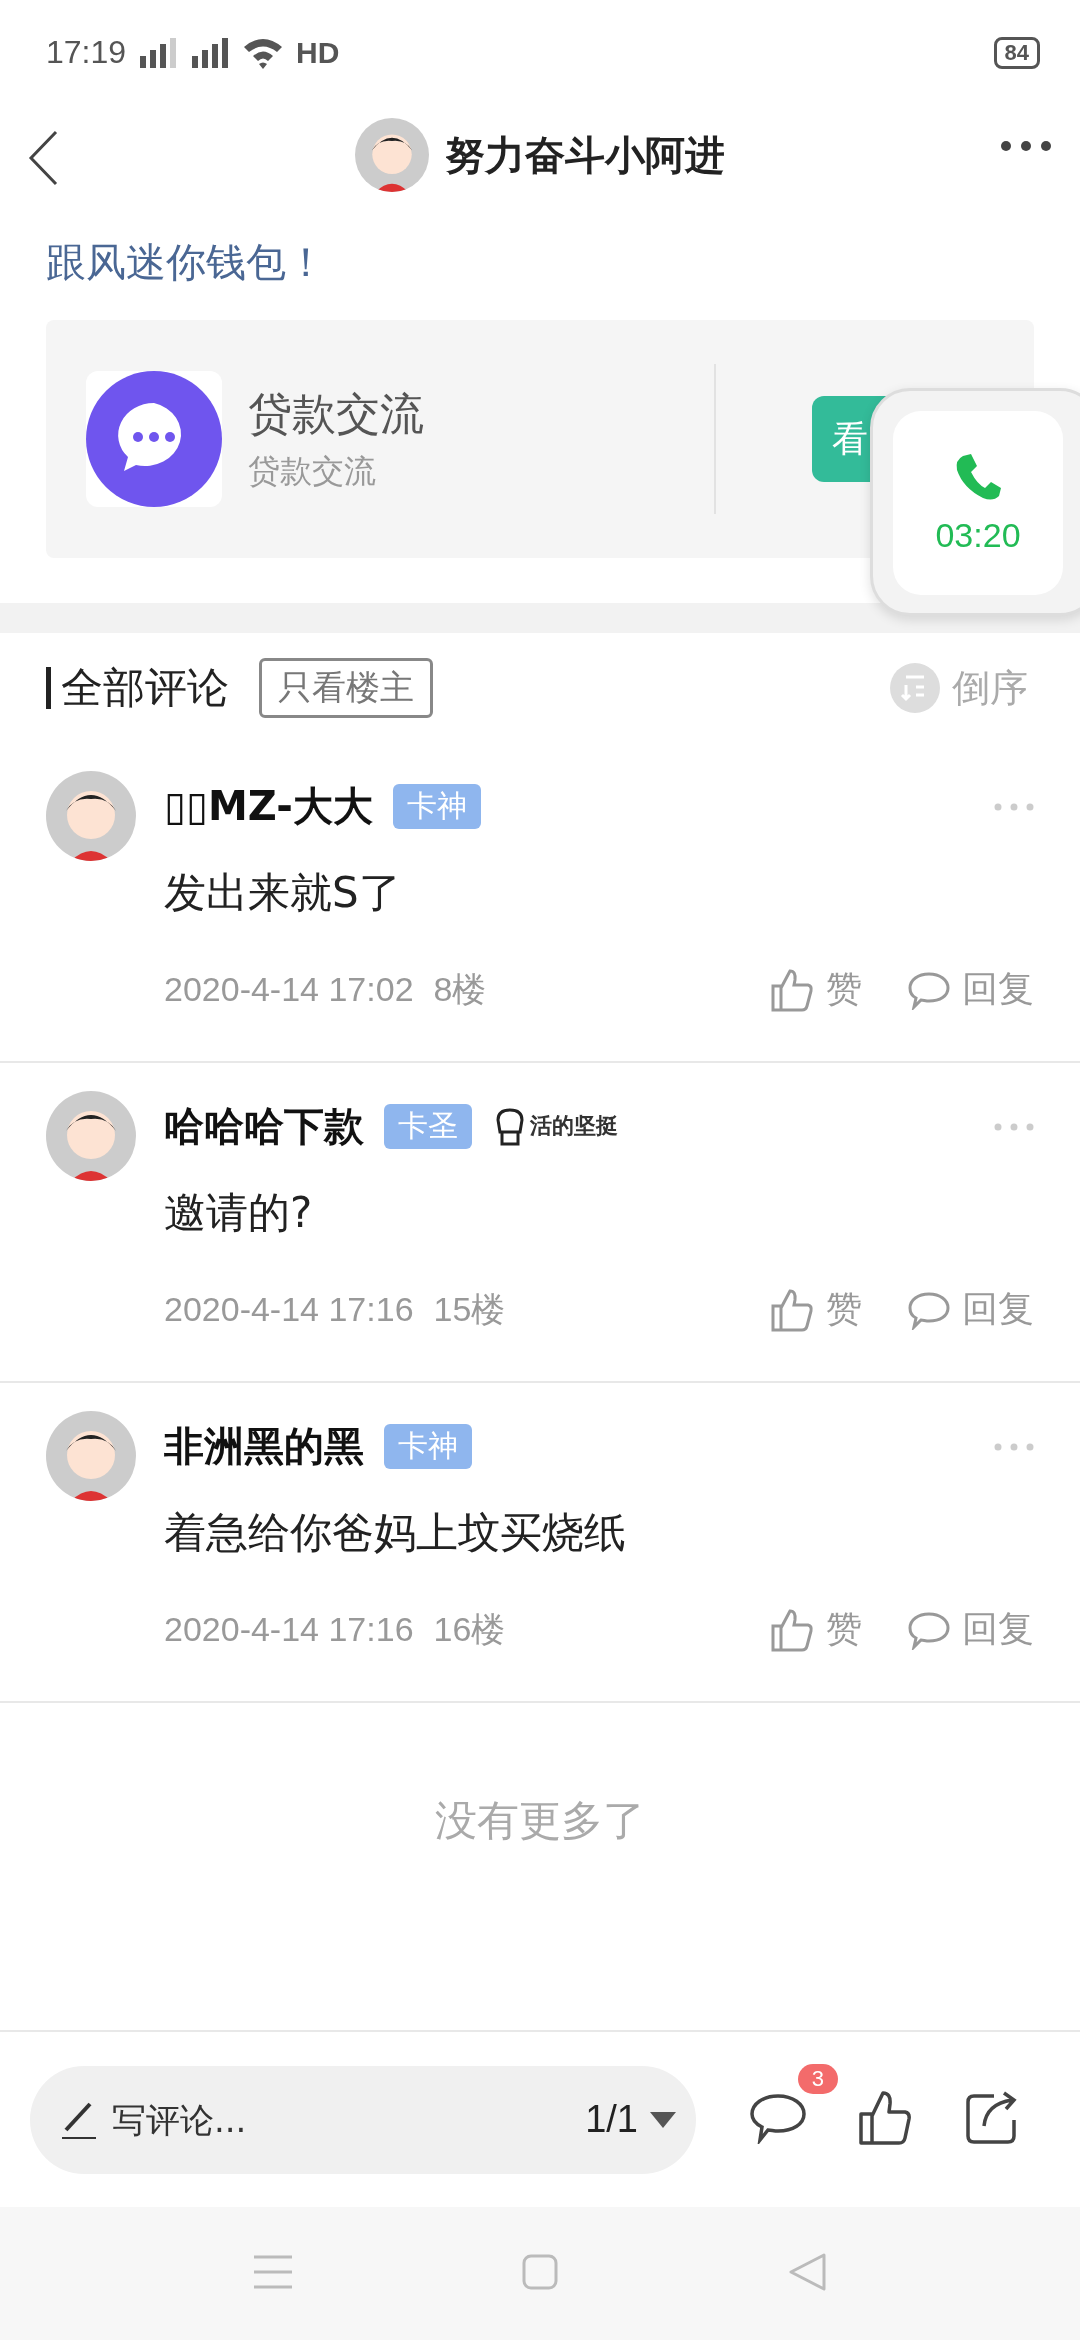 This screenshot has width=1080, height=2340. Describe the element at coordinates (283, 893) in the screenshot. I see `comment-text: 发出来就S了` at that location.